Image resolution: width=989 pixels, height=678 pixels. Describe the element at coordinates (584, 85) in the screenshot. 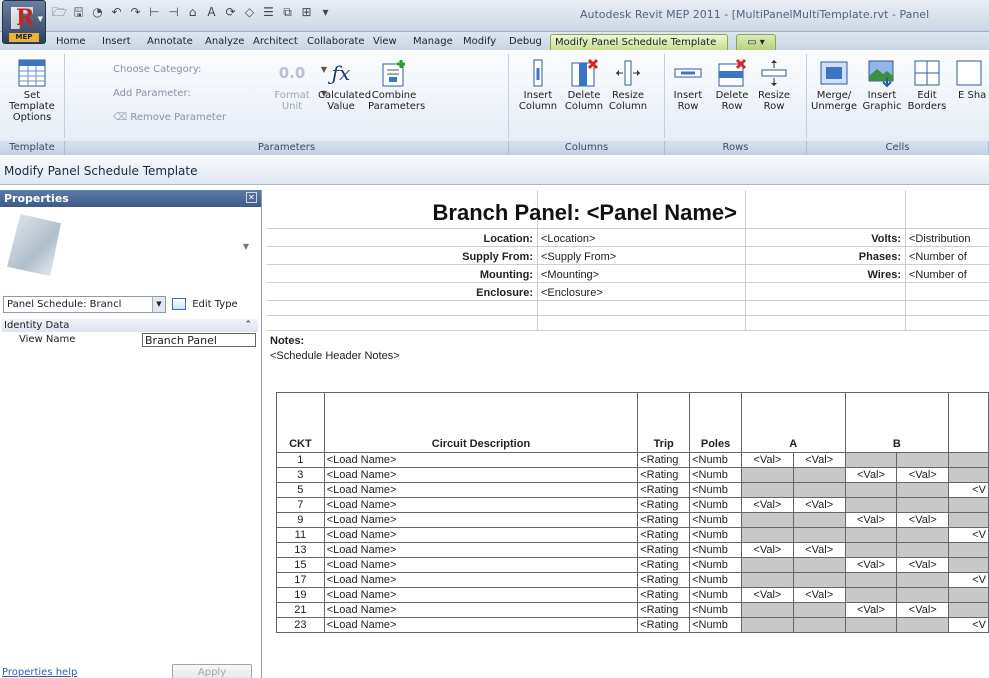

I see `delete-column-button: Delete Column` at that location.